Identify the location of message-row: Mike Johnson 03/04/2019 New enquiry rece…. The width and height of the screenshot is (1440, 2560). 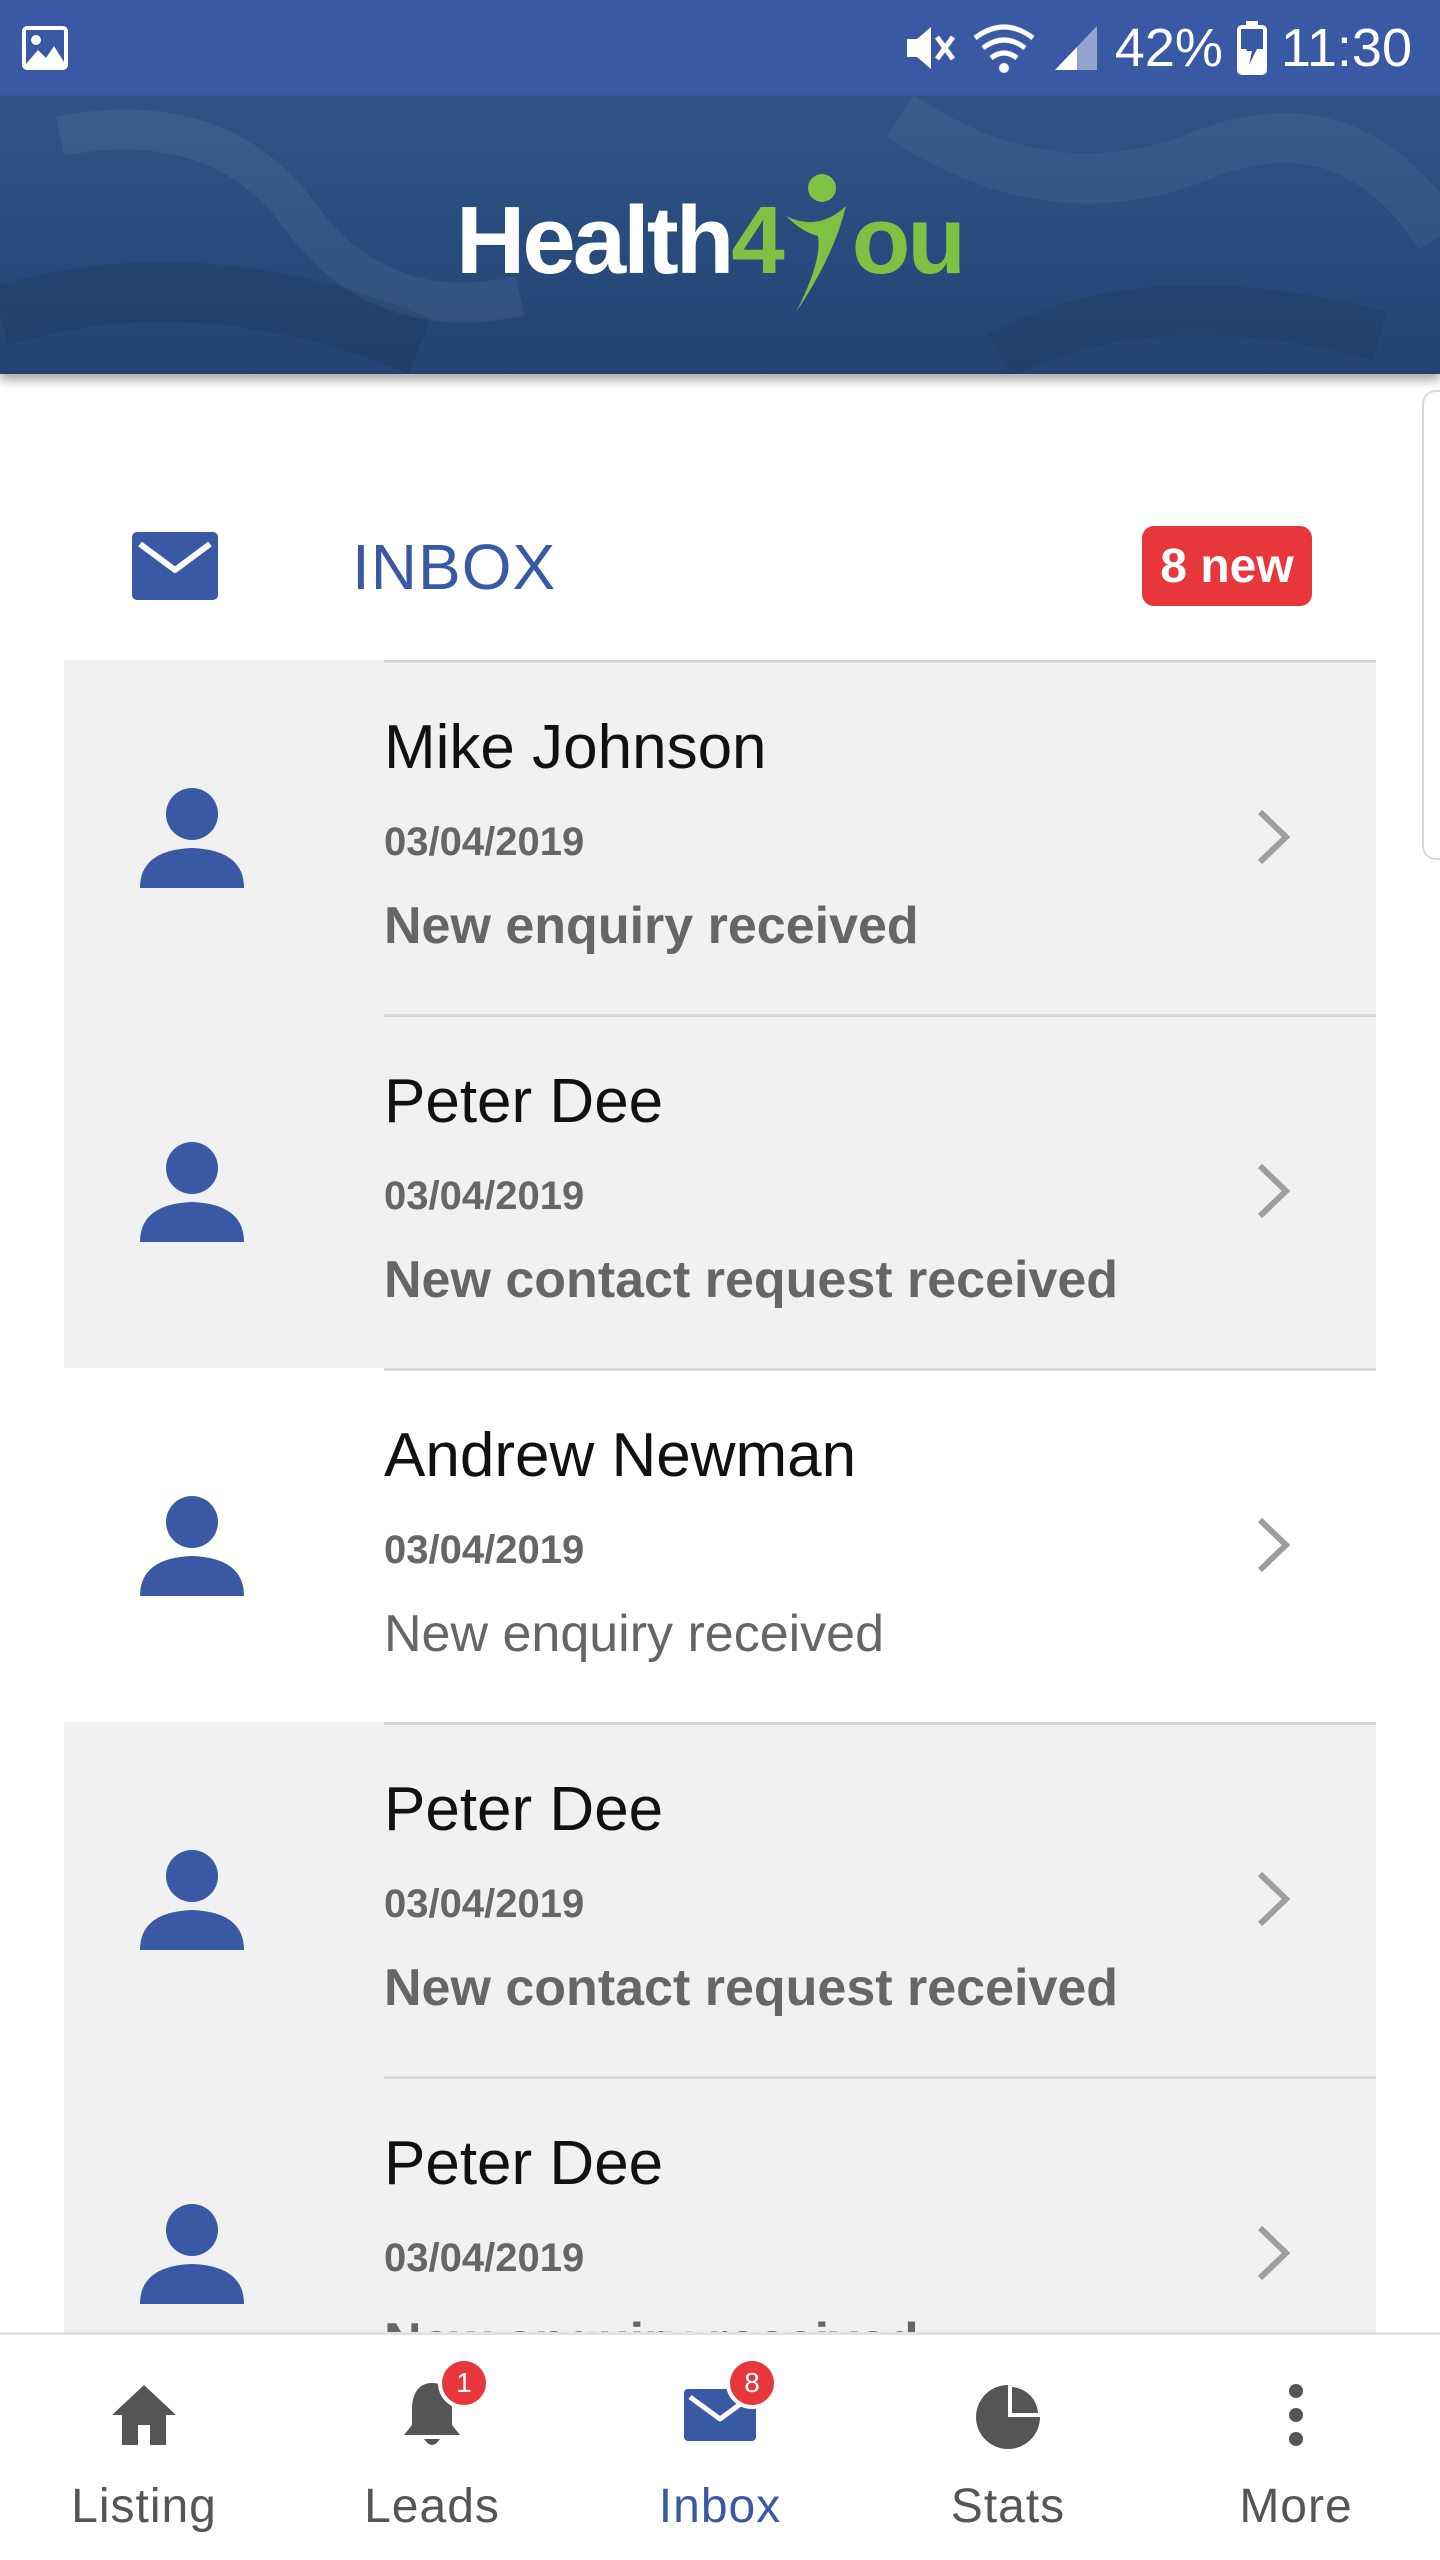
(720, 837).